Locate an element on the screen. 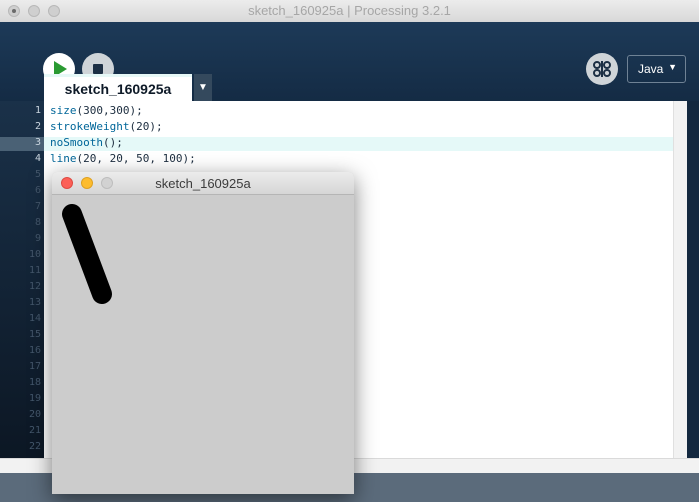 This screenshot has height=502, width=699. drawn-line is located at coordinates (87, 254).